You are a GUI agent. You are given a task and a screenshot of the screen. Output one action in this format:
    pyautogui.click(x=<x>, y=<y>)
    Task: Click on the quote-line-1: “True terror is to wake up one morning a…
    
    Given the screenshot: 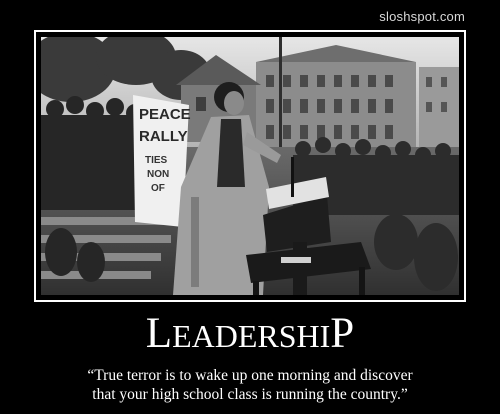 What is the action you would take?
    pyautogui.click(x=250, y=375)
    